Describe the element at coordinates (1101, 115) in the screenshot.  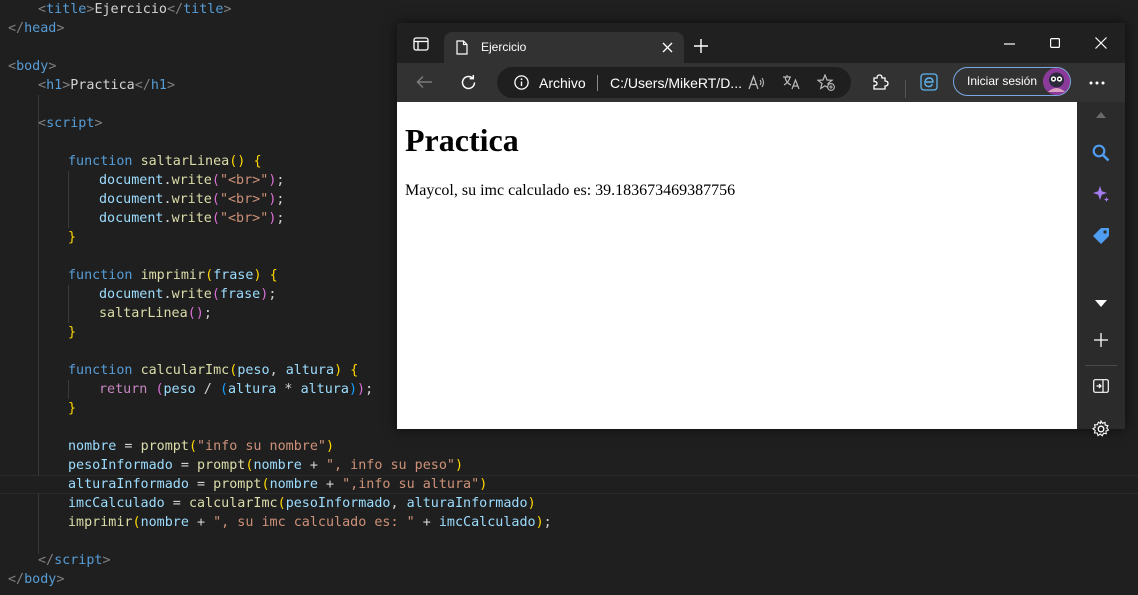
I see `scroll-up-icon` at that location.